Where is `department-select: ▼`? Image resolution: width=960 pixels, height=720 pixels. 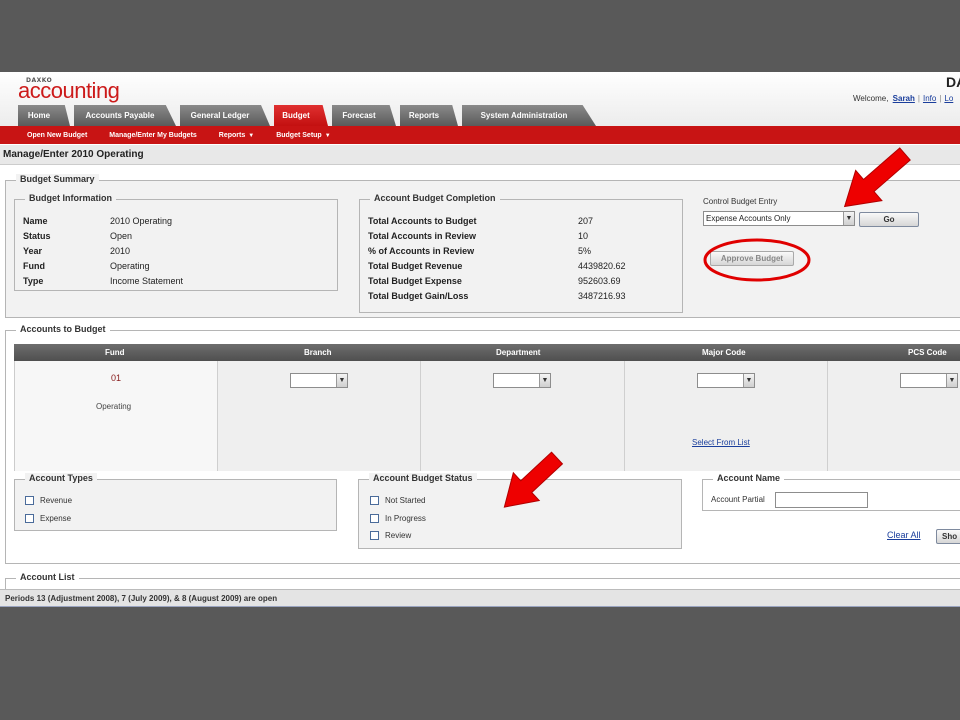
department-select: ▼ is located at coordinates (522, 380).